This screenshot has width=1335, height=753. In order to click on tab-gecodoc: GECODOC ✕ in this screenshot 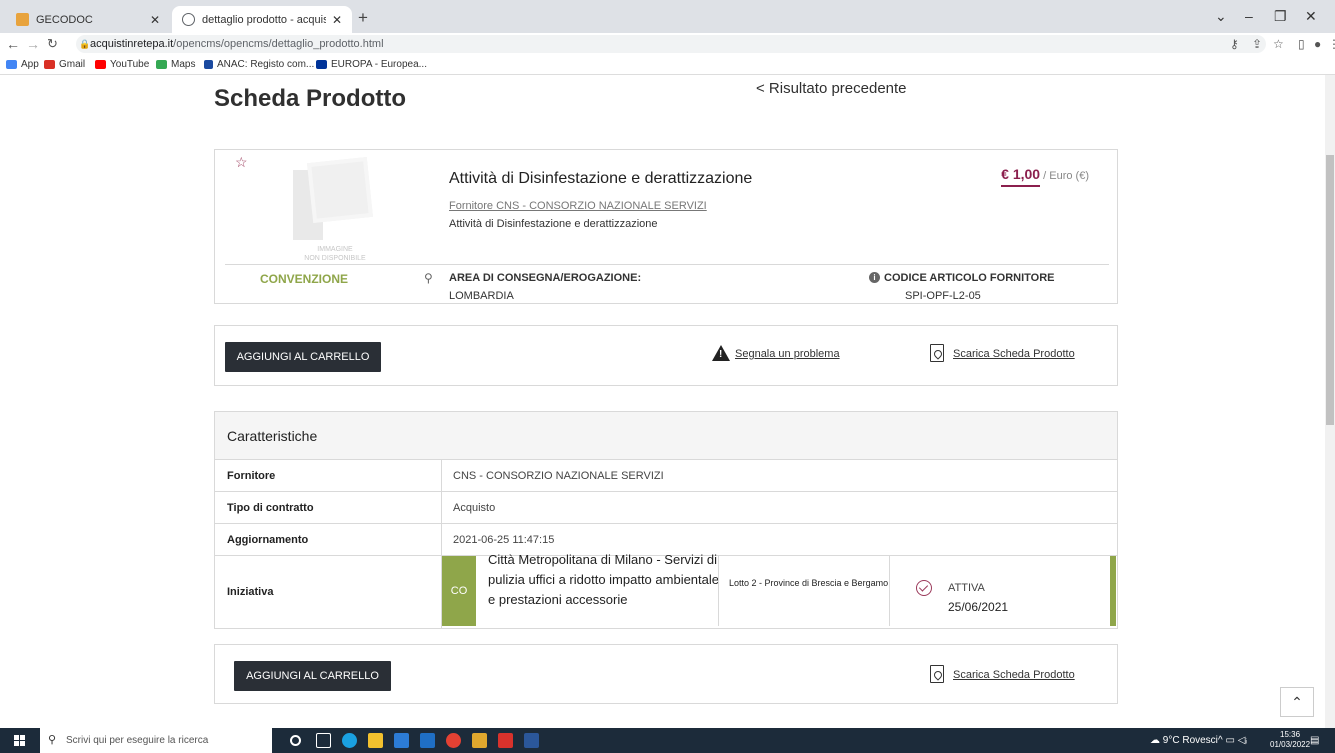, I will do `click(88, 19)`.